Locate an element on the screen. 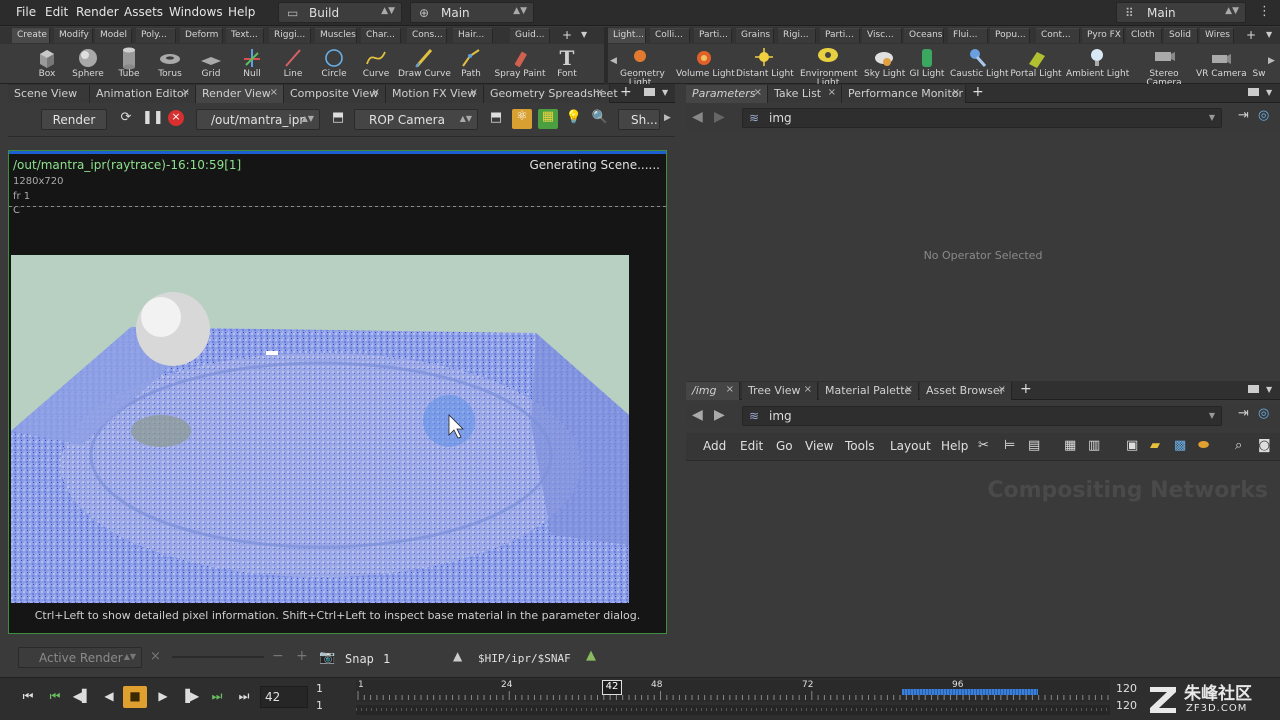 This screenshot has height=720, width=1280. menu-help: Help is located at coordinates (954, 446).